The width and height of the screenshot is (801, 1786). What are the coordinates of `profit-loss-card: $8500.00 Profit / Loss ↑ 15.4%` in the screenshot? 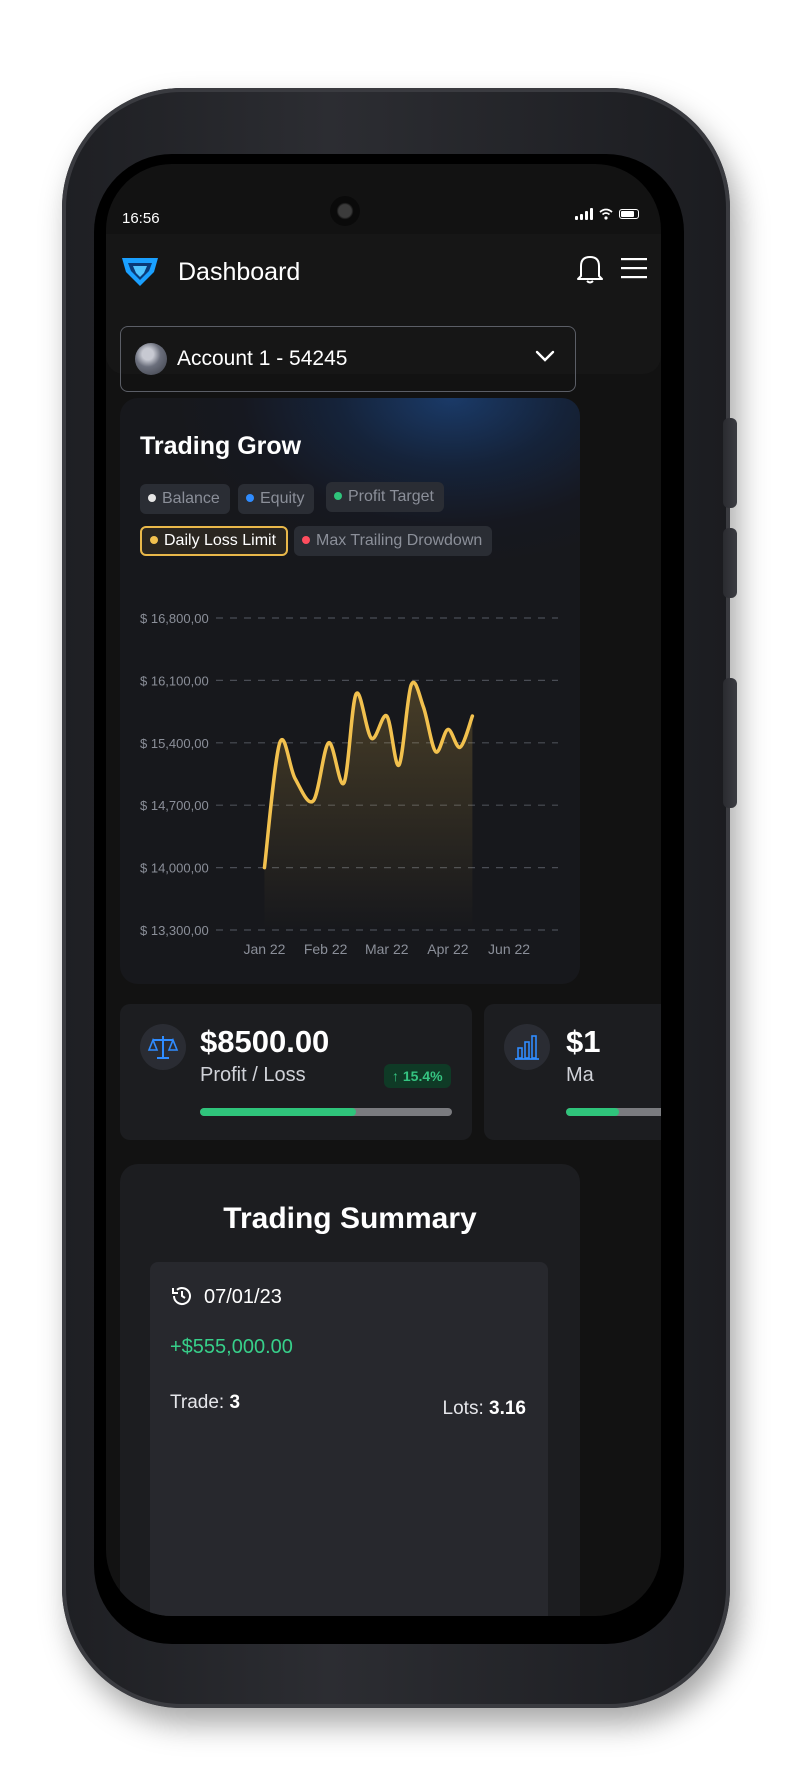 It's located at (296, 1072).